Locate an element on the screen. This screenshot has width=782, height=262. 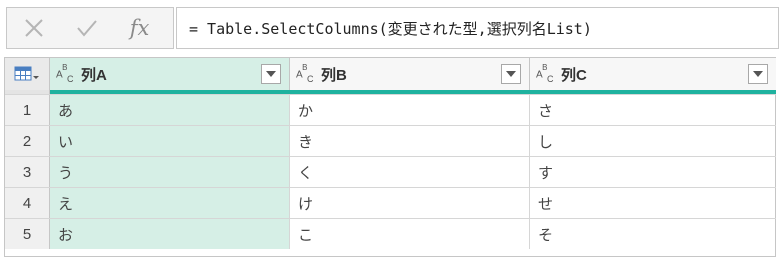
table-row: 1 あ か さ is located at coordinates (390, 109).